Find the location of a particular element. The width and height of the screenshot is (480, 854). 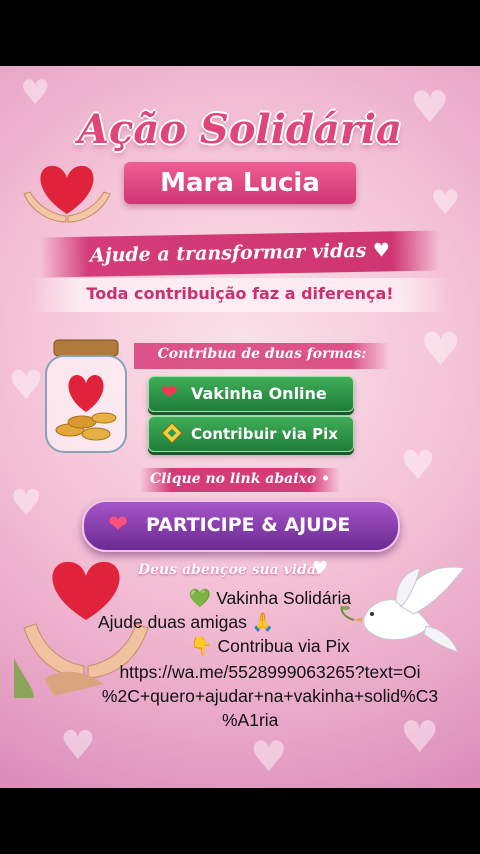

pointing-down-icon: 👇 is located at coordinates (201, 646).